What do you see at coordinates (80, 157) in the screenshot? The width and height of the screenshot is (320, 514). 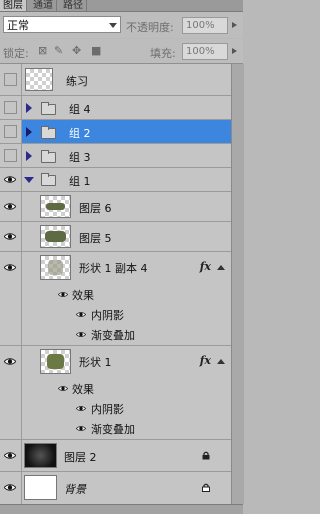 I see `layer-name: 组 3` at bounding box center [80, 157].